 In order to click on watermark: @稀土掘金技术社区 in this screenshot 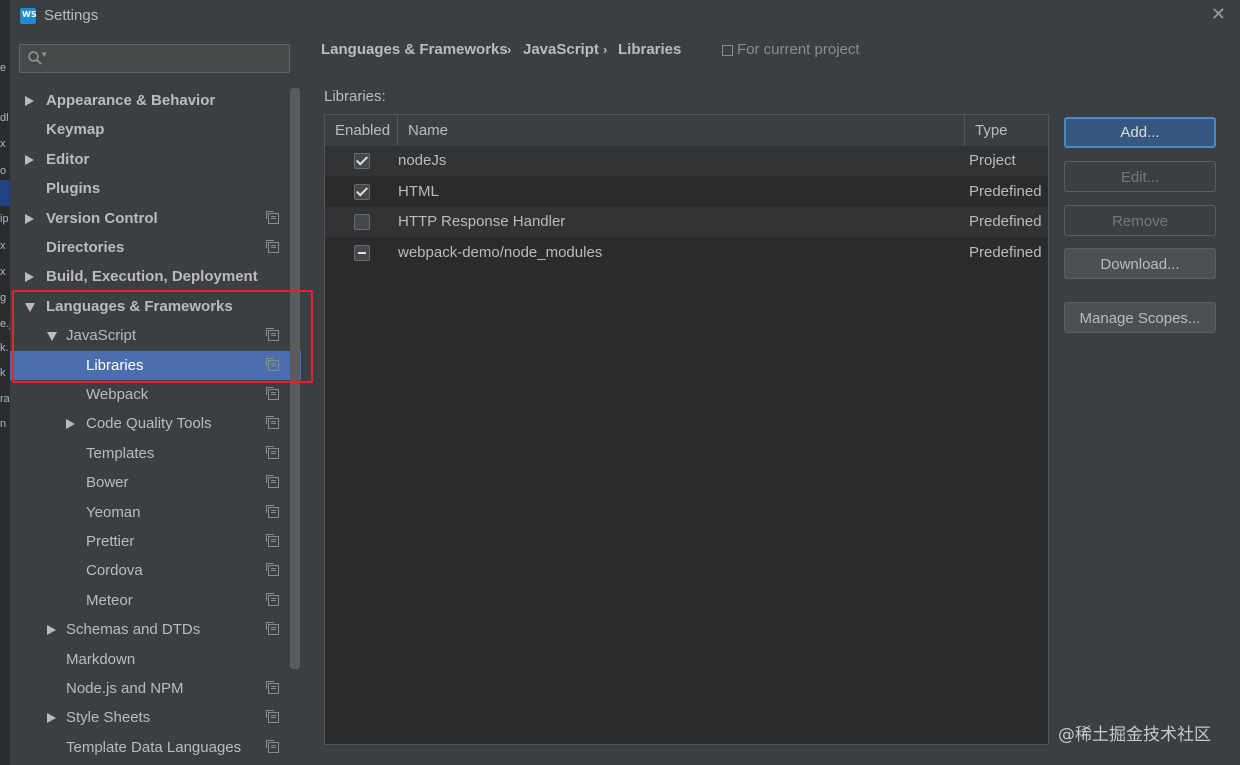, I will do `click(1134, 735)`.